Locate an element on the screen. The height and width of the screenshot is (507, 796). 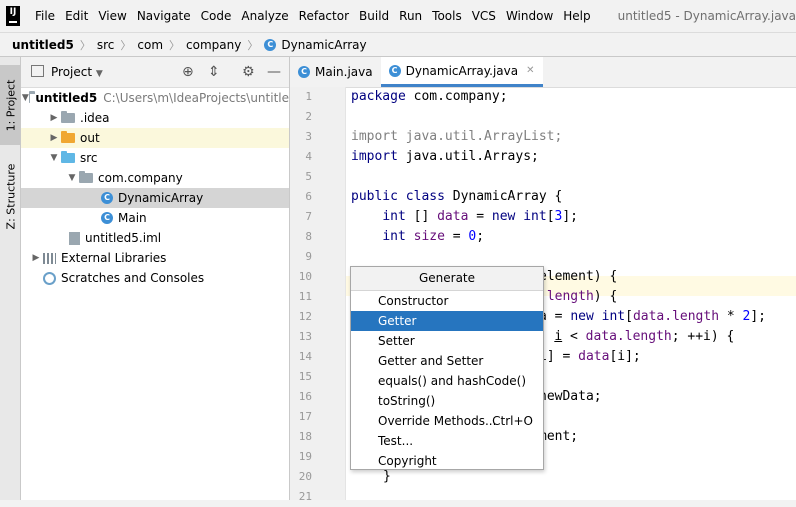
tab-dynamicarray-java: C DynamicArray.java ✕ is located at coordinates (461, 72).